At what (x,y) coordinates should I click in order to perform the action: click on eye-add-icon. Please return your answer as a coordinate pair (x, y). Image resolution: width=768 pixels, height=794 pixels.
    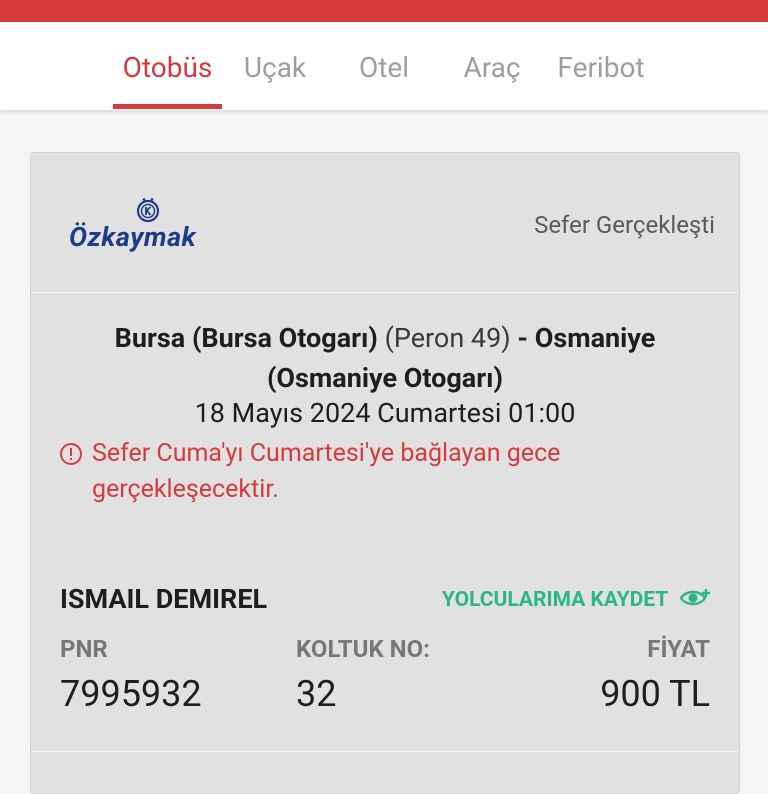
    Looking at the image, I should click on (694, 597).